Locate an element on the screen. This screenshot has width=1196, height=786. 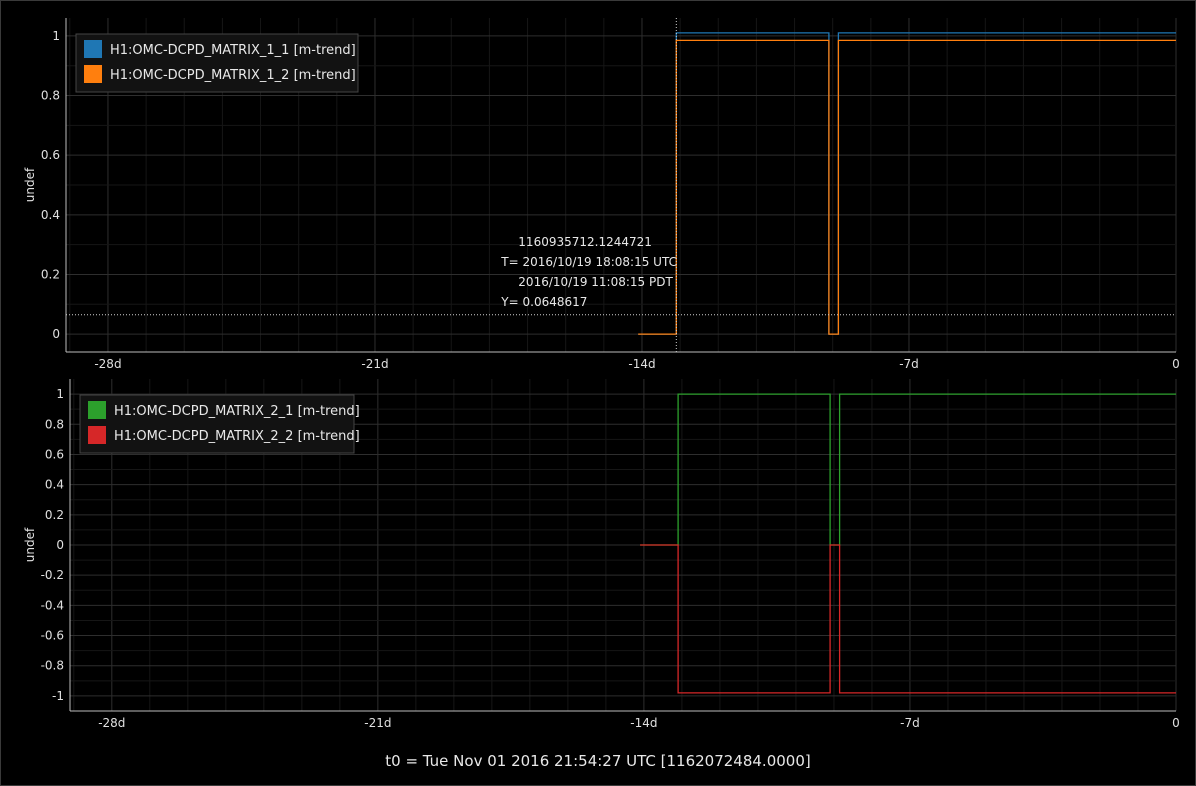
cursor-y-label: Y= 0.0648617 is located at coordinates (543, 302).